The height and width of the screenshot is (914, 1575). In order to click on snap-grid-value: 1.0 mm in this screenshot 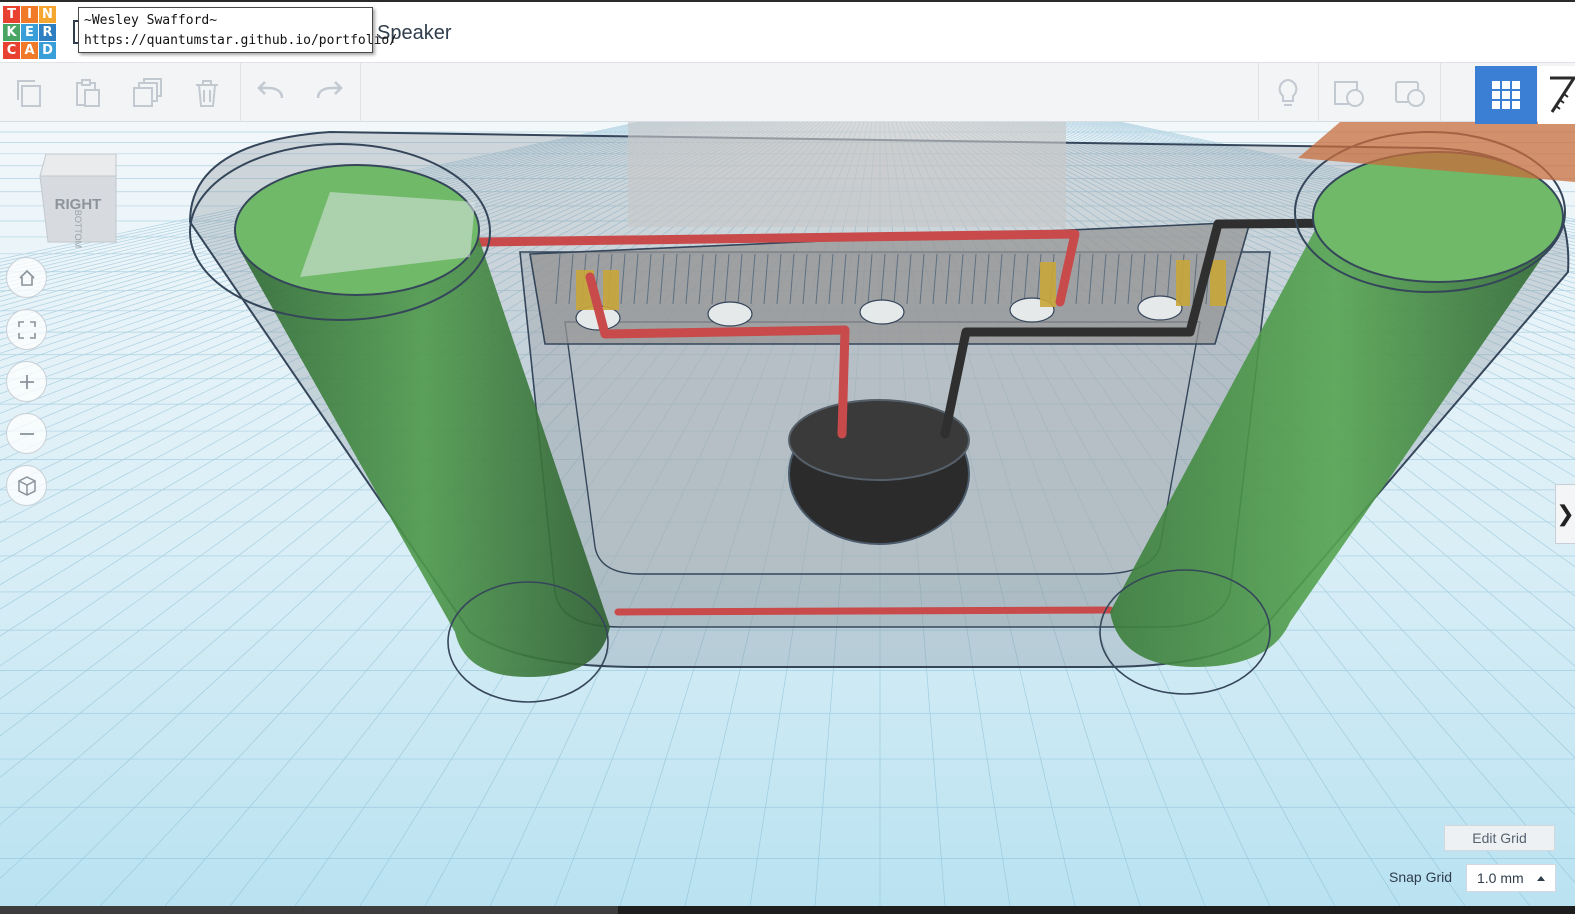, I will do `click(1500, 878)`.